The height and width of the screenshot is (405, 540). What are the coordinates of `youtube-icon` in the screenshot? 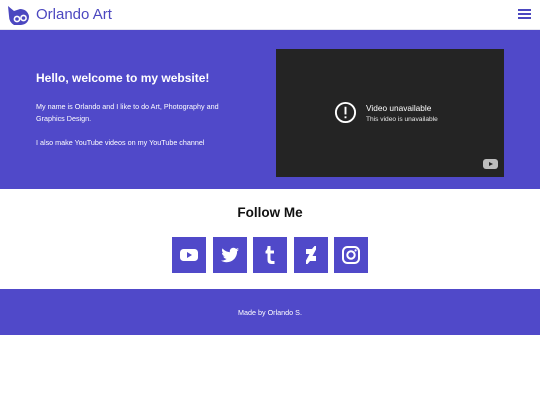 It's located at (189, 255).